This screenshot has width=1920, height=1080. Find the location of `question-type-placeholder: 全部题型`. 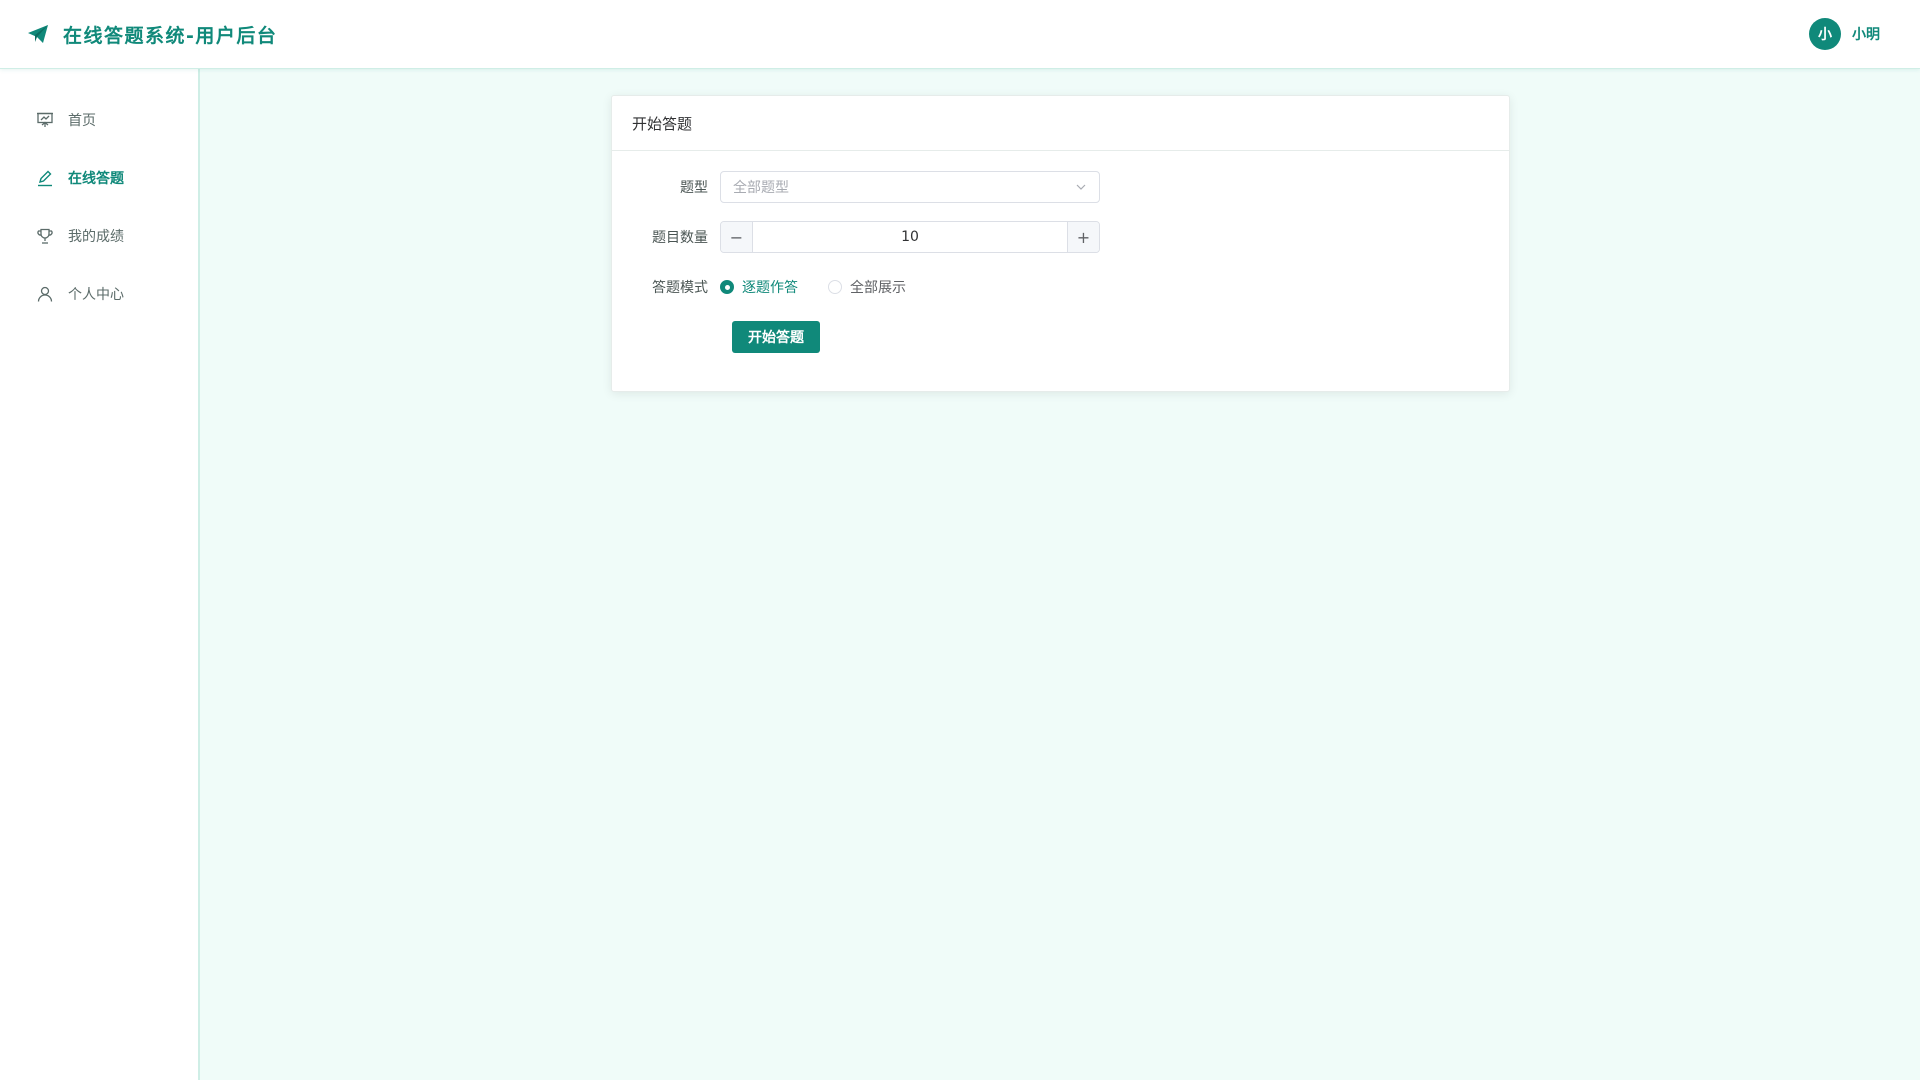

question-type-placeholder: 全部题型 is located at coordinates (761, 188).